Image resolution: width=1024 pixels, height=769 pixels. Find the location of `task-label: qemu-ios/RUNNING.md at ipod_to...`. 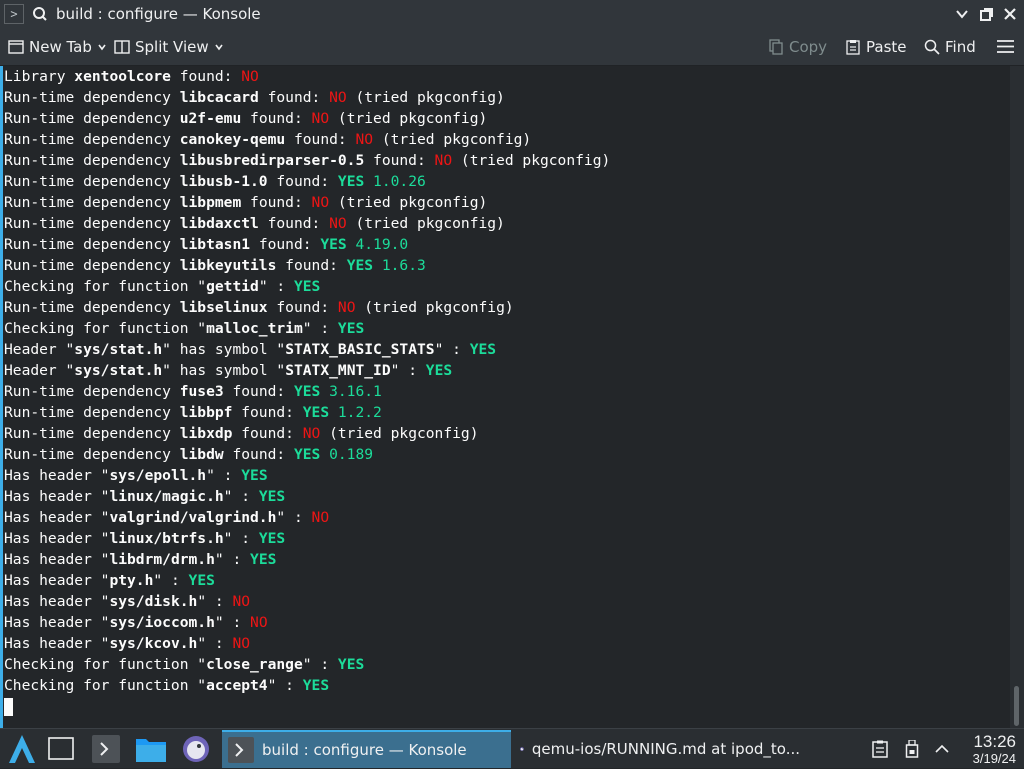

task-label: qemu-ios/RUNNING.md at ipod_to... is located at coordinates (665, 749).